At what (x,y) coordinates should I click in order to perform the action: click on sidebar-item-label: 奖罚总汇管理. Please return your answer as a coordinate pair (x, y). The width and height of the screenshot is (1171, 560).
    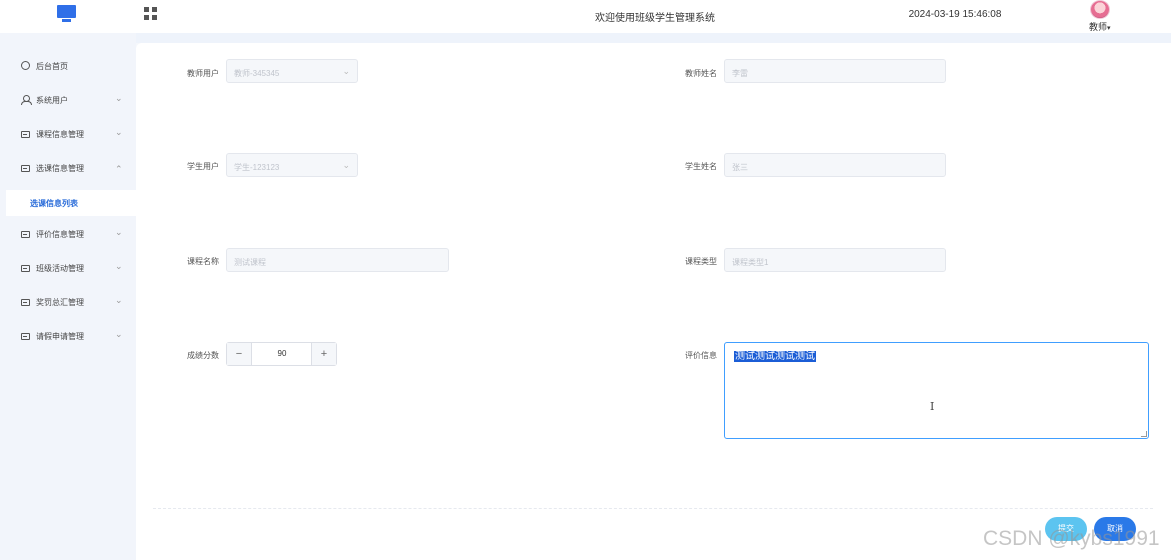
    Looking at the image, I should click on (60, 302).